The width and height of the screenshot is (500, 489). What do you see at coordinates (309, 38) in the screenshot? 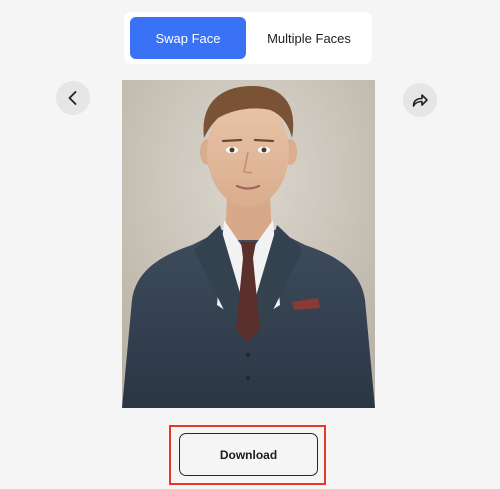
I see `tab-multiple-faces: Multiple Faces` at bounding box center [309, 38].